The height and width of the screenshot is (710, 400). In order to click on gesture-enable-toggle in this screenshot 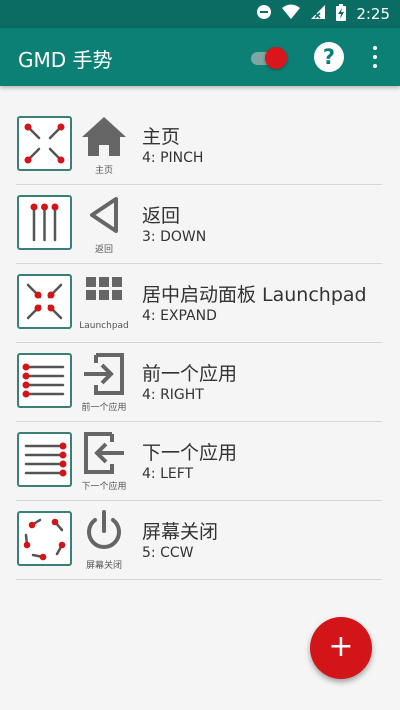, I will do `click(268, 58)`.